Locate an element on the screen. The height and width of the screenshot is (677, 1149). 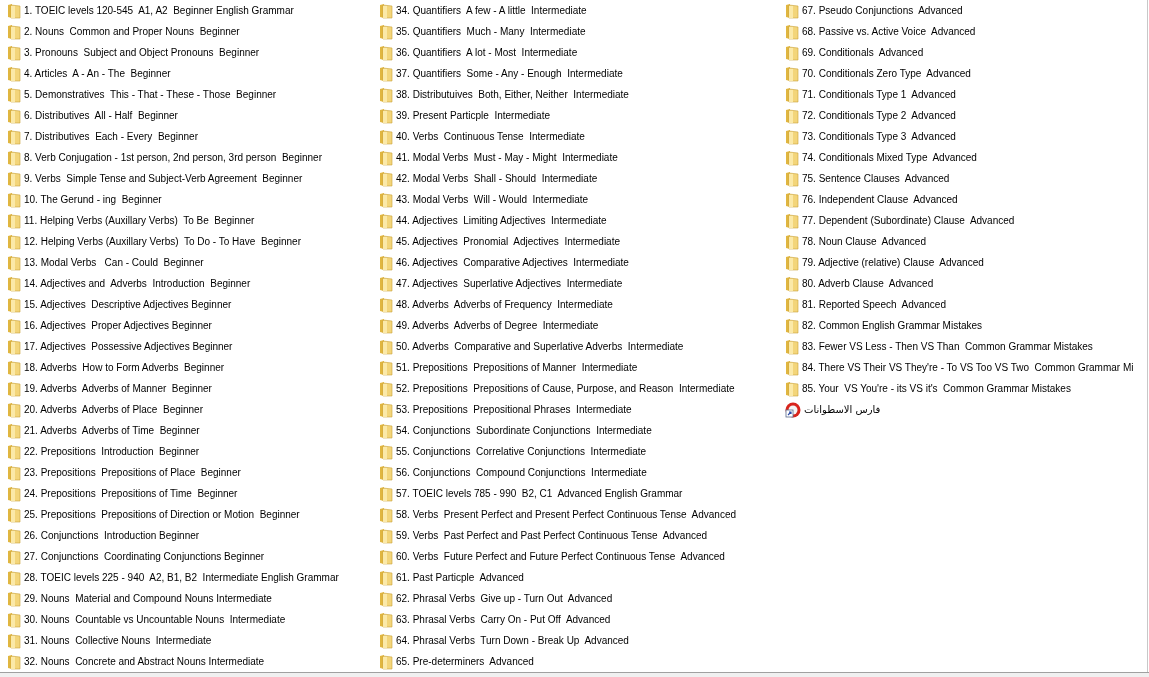
folder-item: 9. Verbs Simple Tense and Subject-Verb Agreement Beginner is located at coordinates (193, 178).